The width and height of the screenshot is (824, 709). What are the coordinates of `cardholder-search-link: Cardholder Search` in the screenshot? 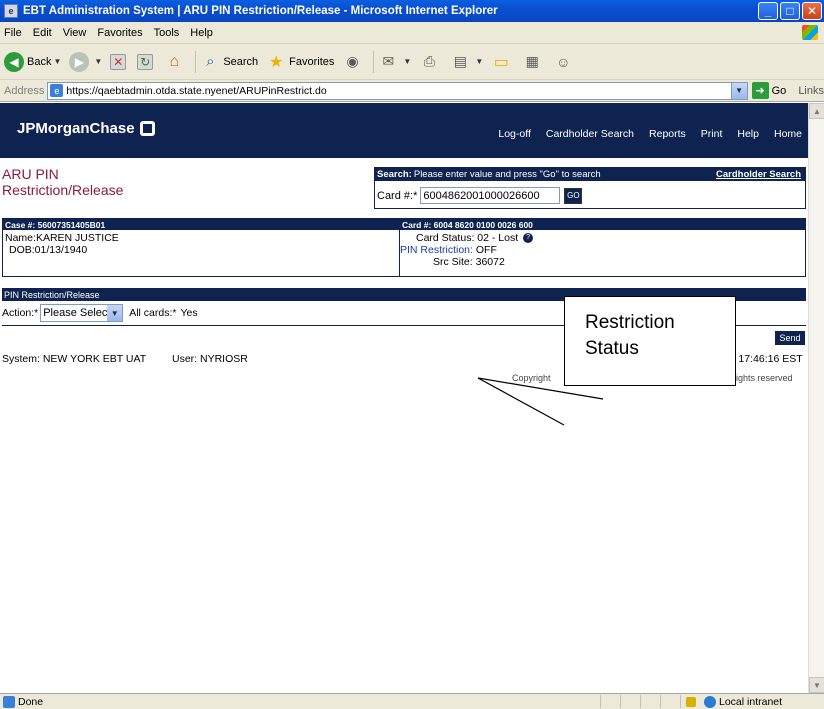 It's located at (758, 174).